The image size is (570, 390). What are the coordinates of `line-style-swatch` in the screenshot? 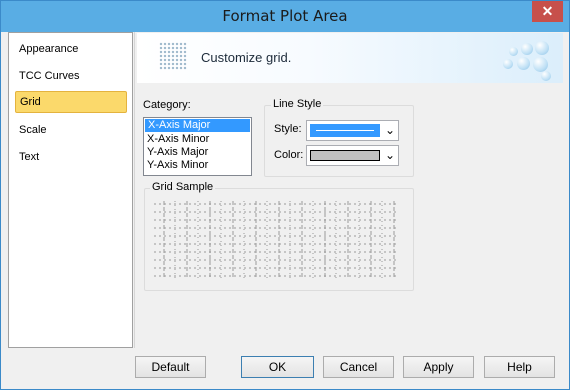 It's located at (345, 130).